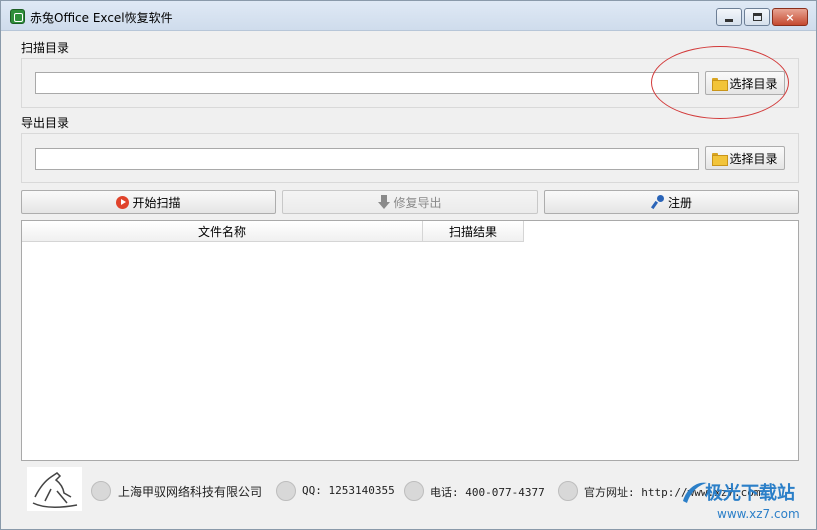  I want to click on title-bar: 赤兔Office Excel恢复软件 ×, so click(408, 16).